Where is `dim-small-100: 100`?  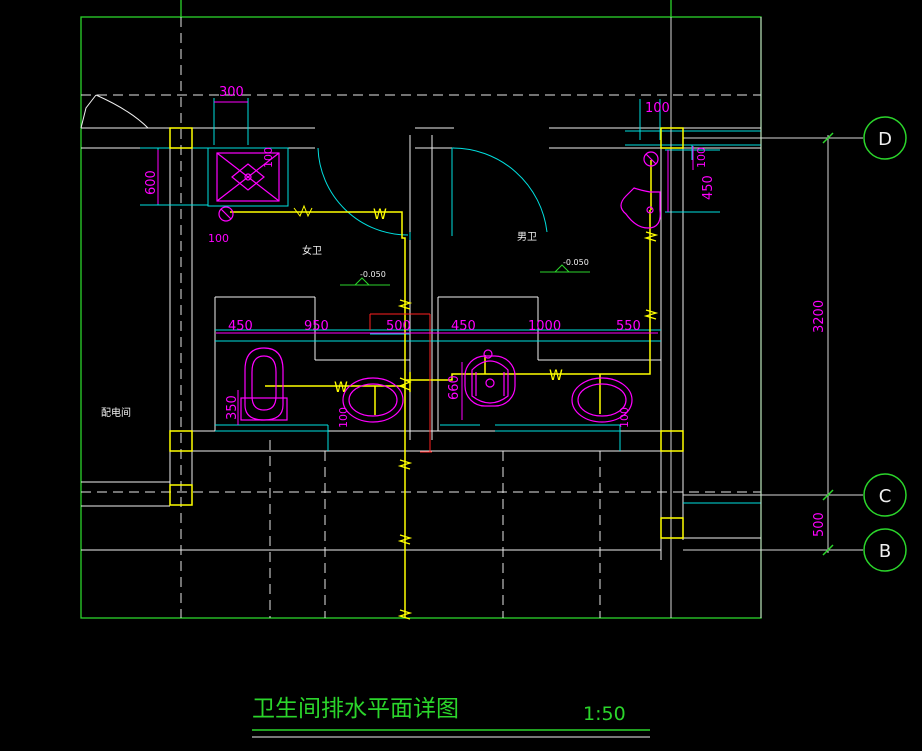
dim-small-100: 100 is located at coordinates (268, 157).